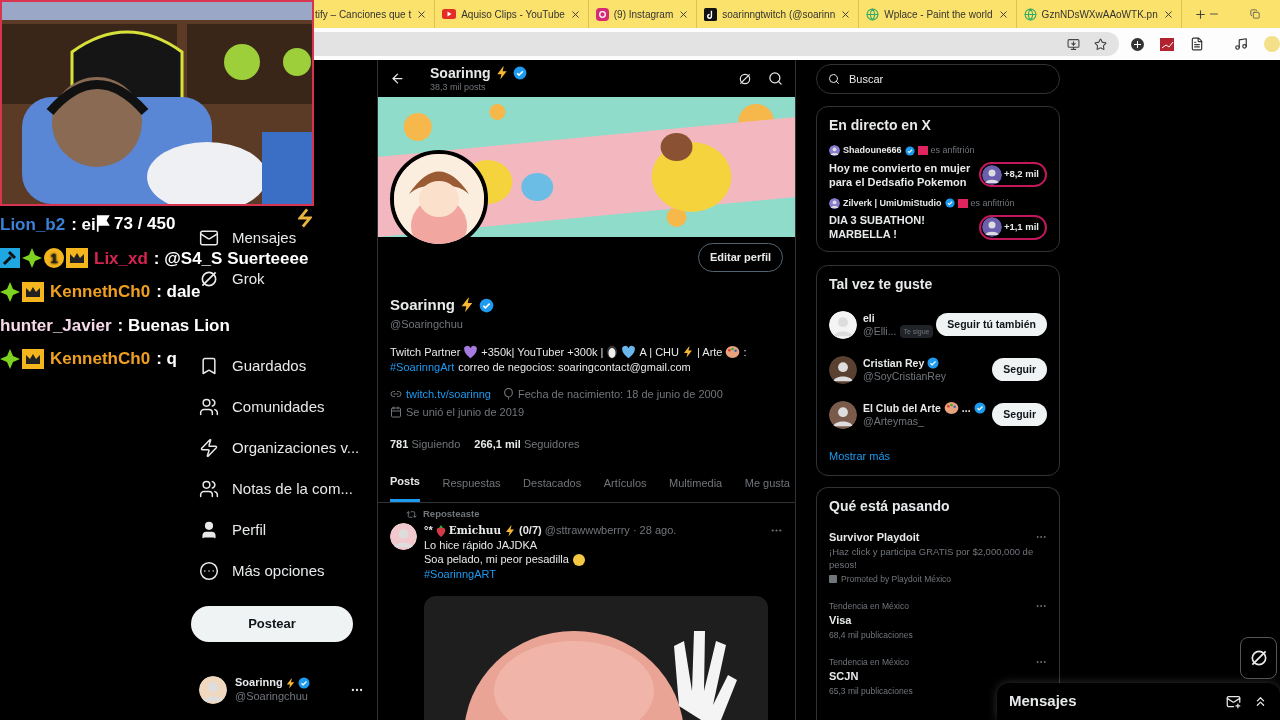 The height and width of the screenshot is (720, 1280). Describe the element at coordinates (471, 483) in the screenshot. I see `profile-tab: Respuestas` at that location.